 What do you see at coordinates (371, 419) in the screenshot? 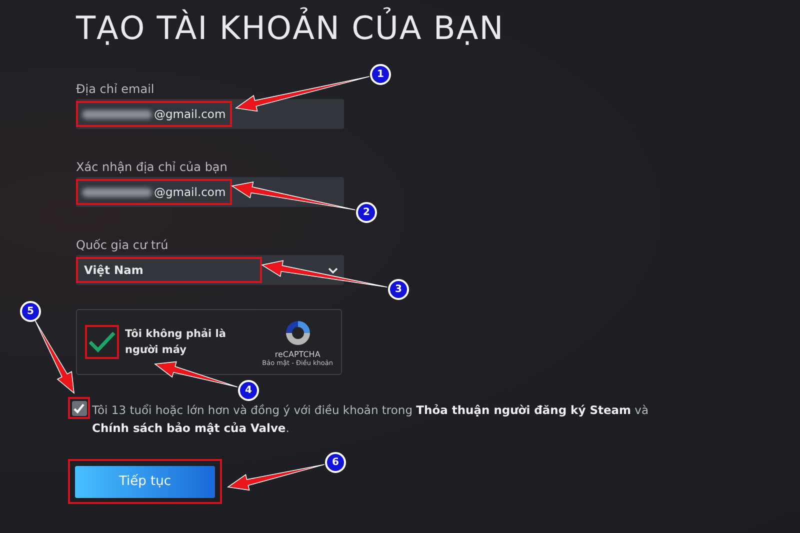
I see `agreement-text: Tôi 13 tuổi hoặc lớn hơn và đồng ý với điều khoản trong Thỏa thuận người đăng ký Steam và Chính sách bảo mật của Valve.` at bounding box center [371, 419].